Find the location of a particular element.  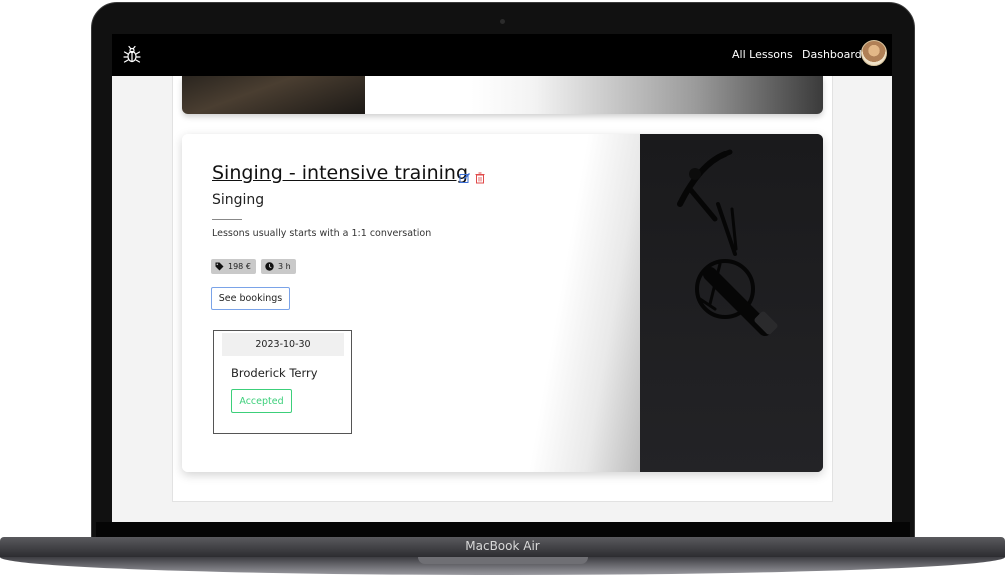

edit-icon is located at coordinates (465, 178).